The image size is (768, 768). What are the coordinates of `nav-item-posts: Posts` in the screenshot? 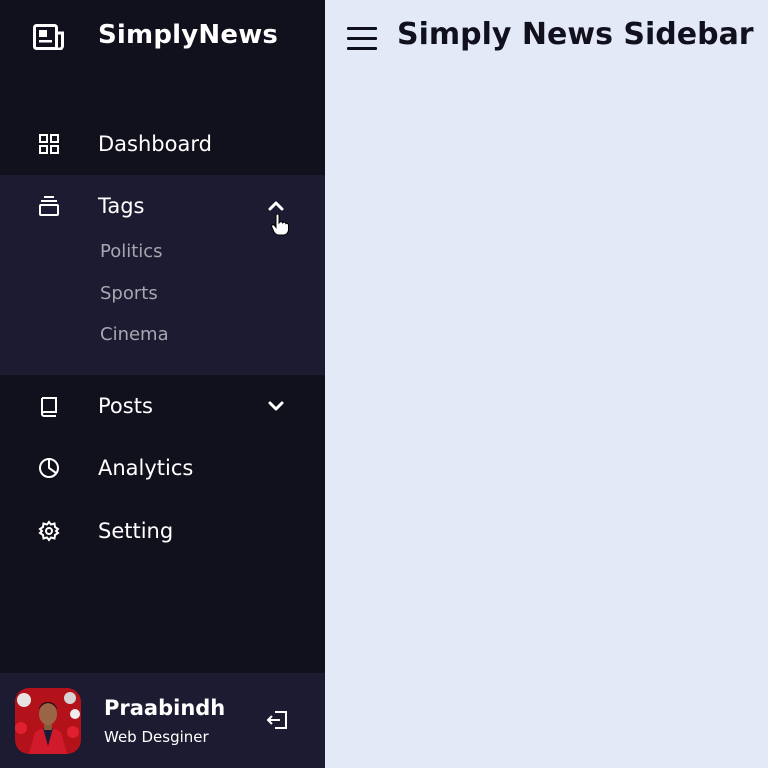 It's located at (162, 406).